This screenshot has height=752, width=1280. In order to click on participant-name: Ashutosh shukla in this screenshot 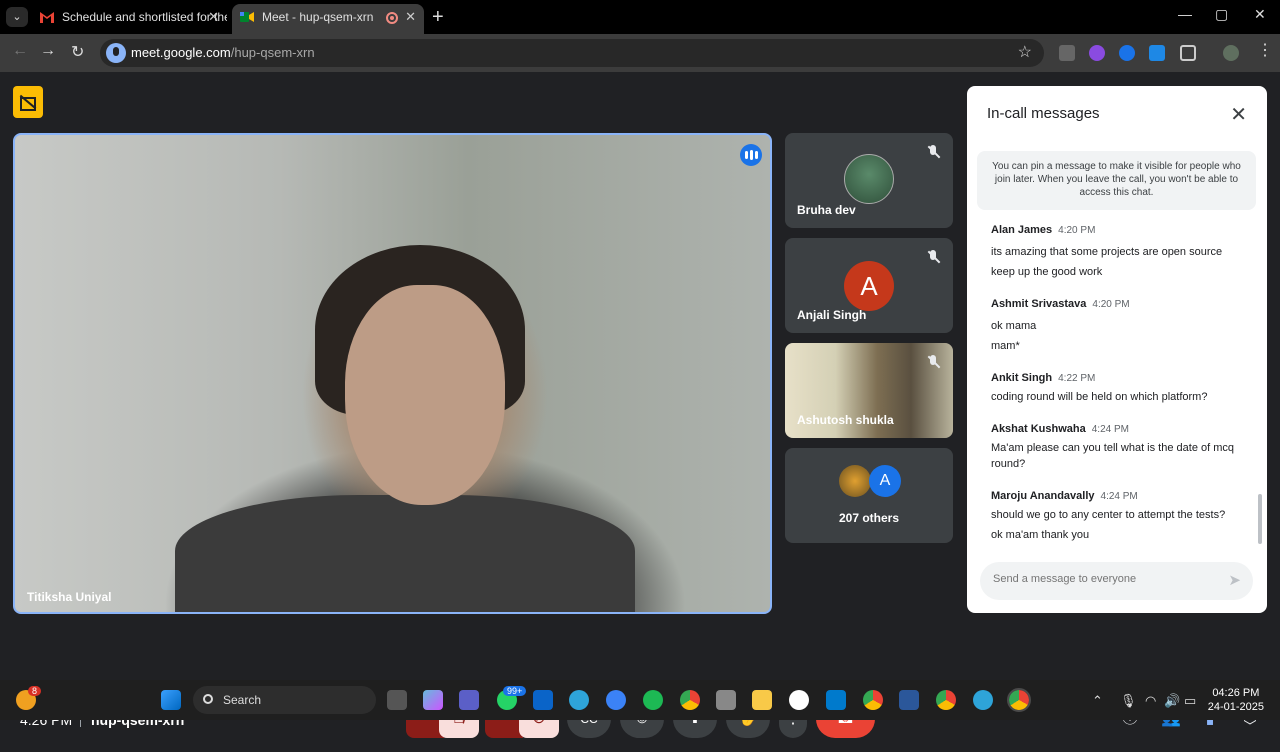, I will do `click(845, 420)`.